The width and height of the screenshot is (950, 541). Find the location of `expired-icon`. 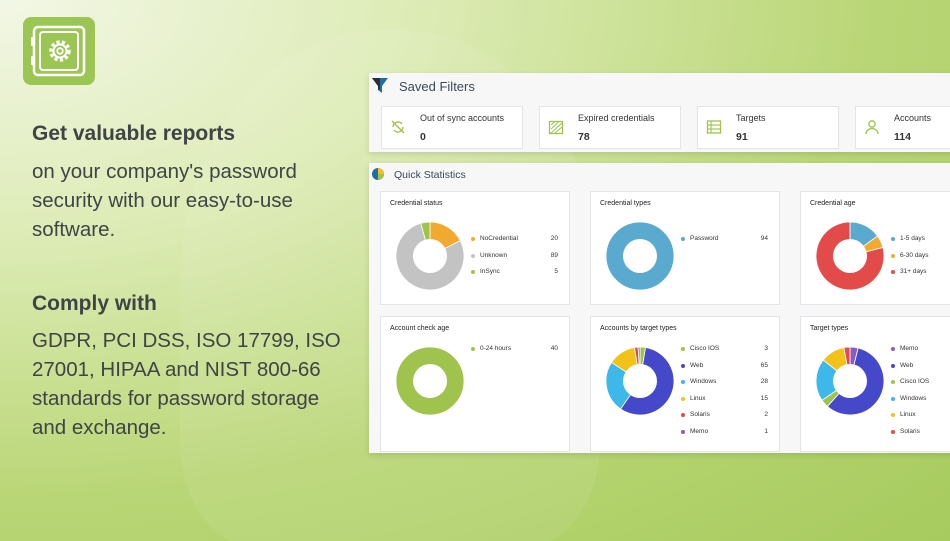

expired-icon is located at coordinates (556, 127).